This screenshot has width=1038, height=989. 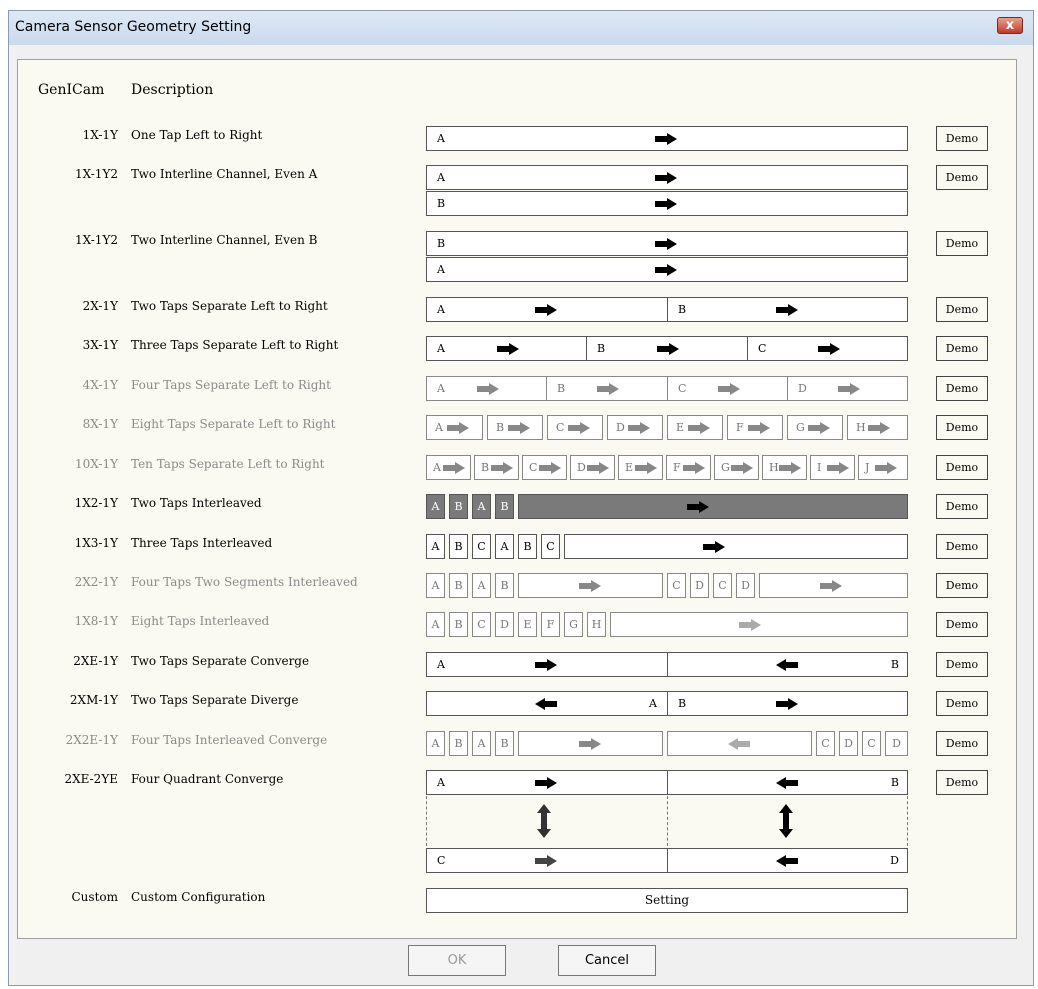 What do you see at coordinates (71, 90) in the screenshot?
I see `header-genicam: GenICam` at bounding box center [71, 90].